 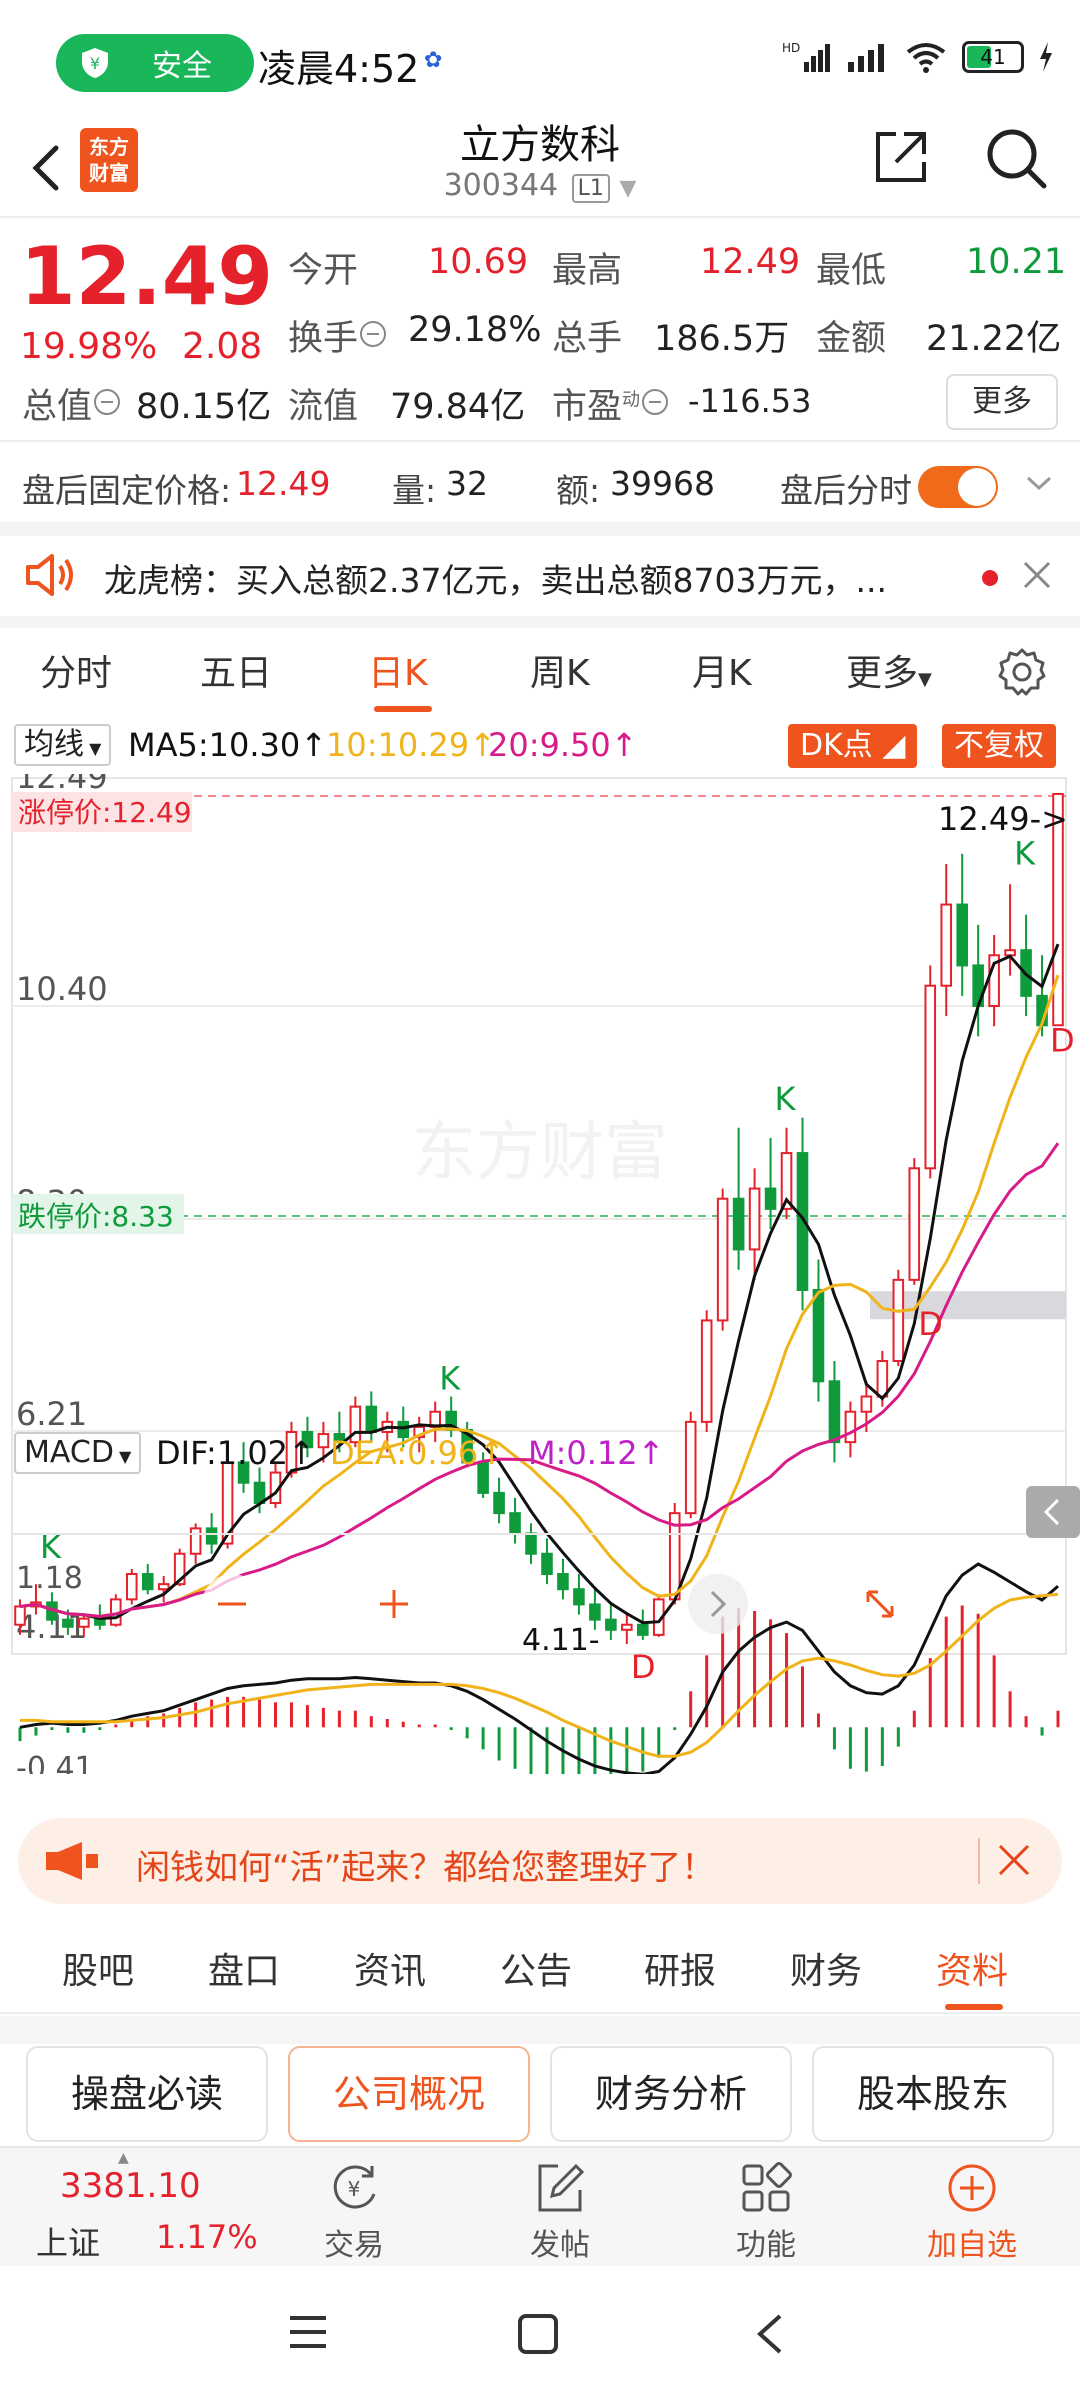 I want to click on share-icon, so click(x=901, y=157).